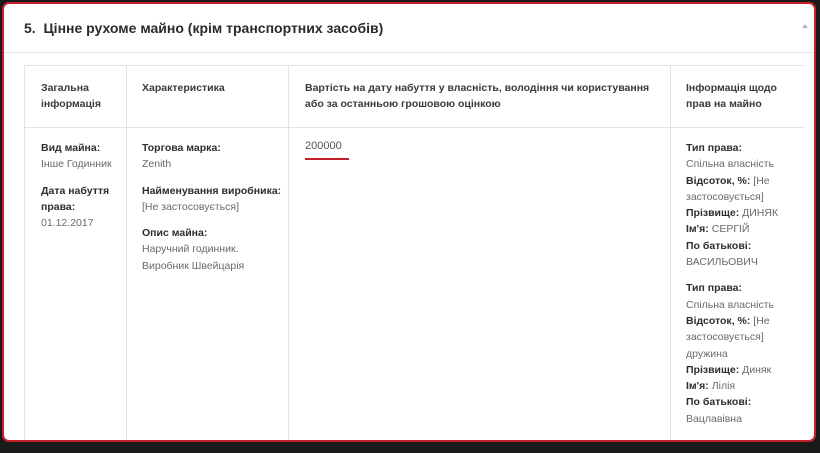 Image resolution: width=820 pixels, height=453 pixels. What do you see at coordinates (723, 386) in the screenshot?
I see `name-value: Лілія` at bounding box center [723, 386].